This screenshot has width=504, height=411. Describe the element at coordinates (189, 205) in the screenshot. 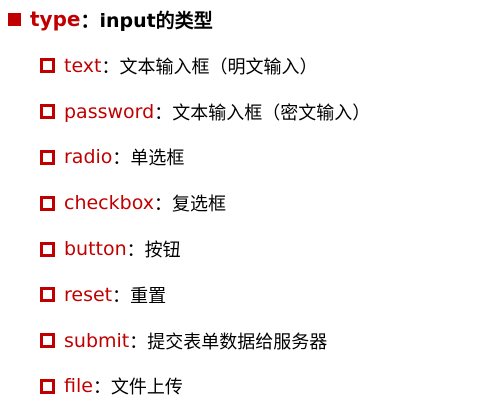

I see `item-description: ：复选框` at that location.